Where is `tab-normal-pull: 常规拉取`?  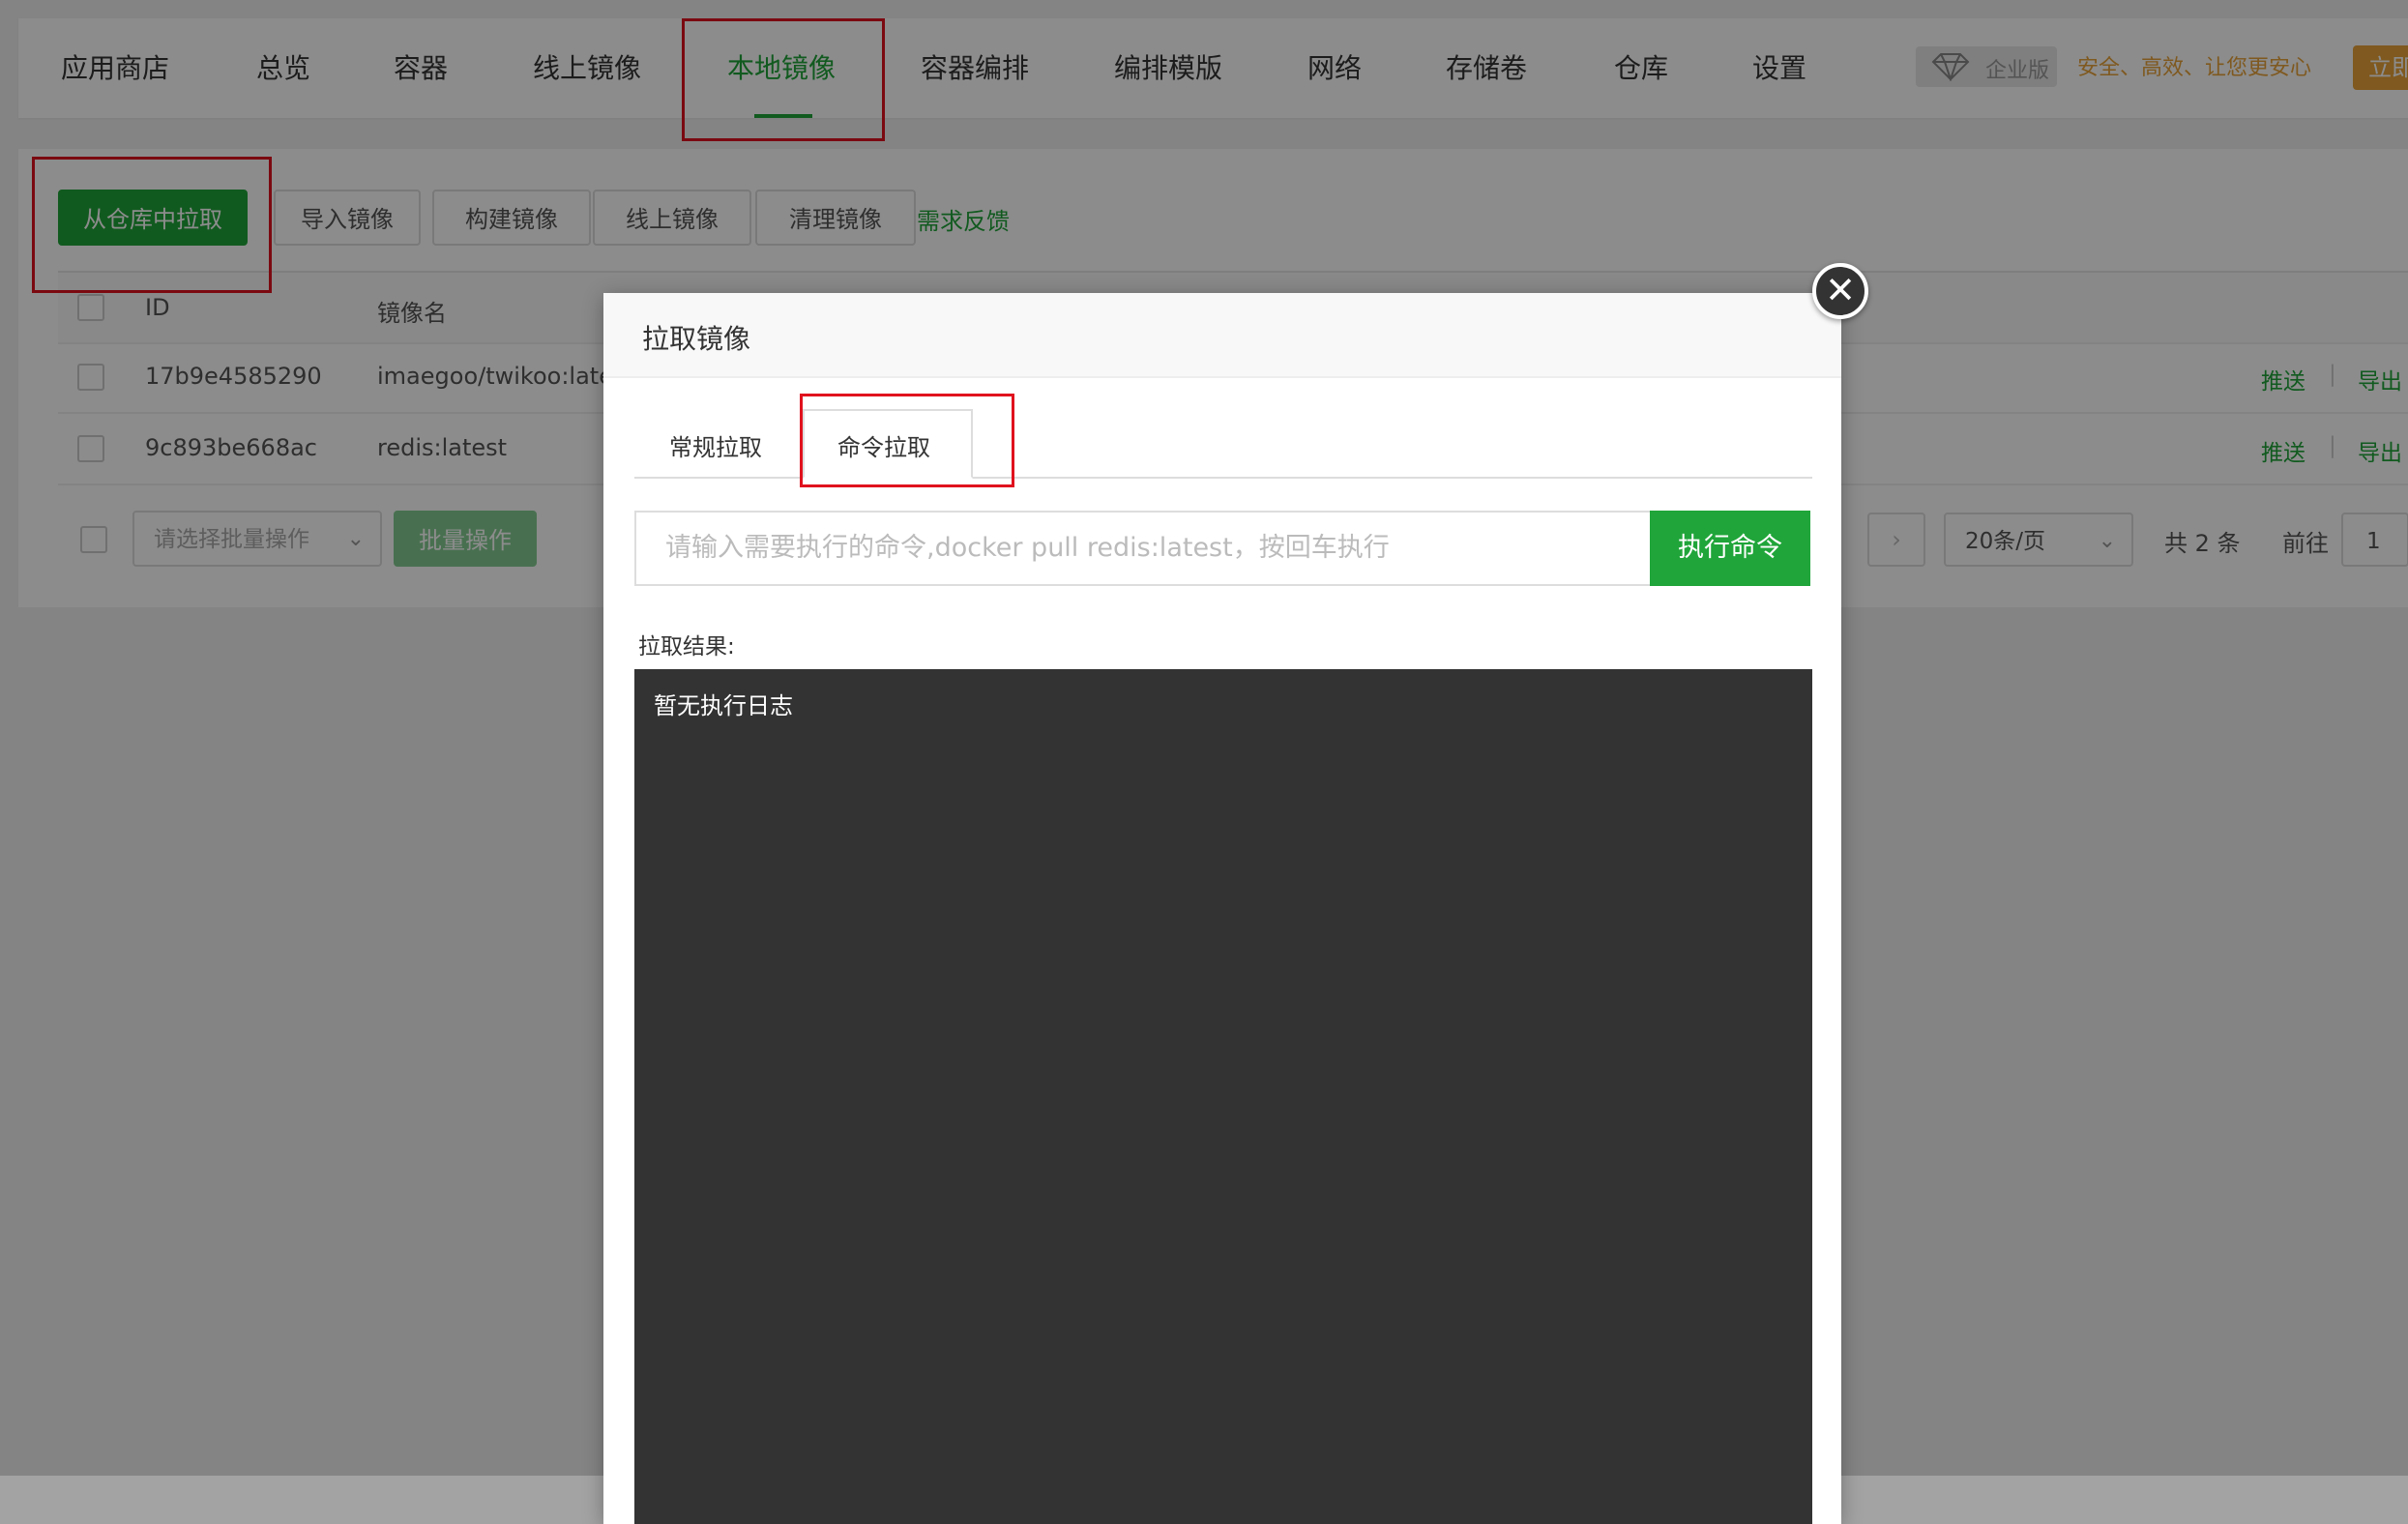 tab-normal-pull: 常规拉取 is located at coordinates (715, 445).